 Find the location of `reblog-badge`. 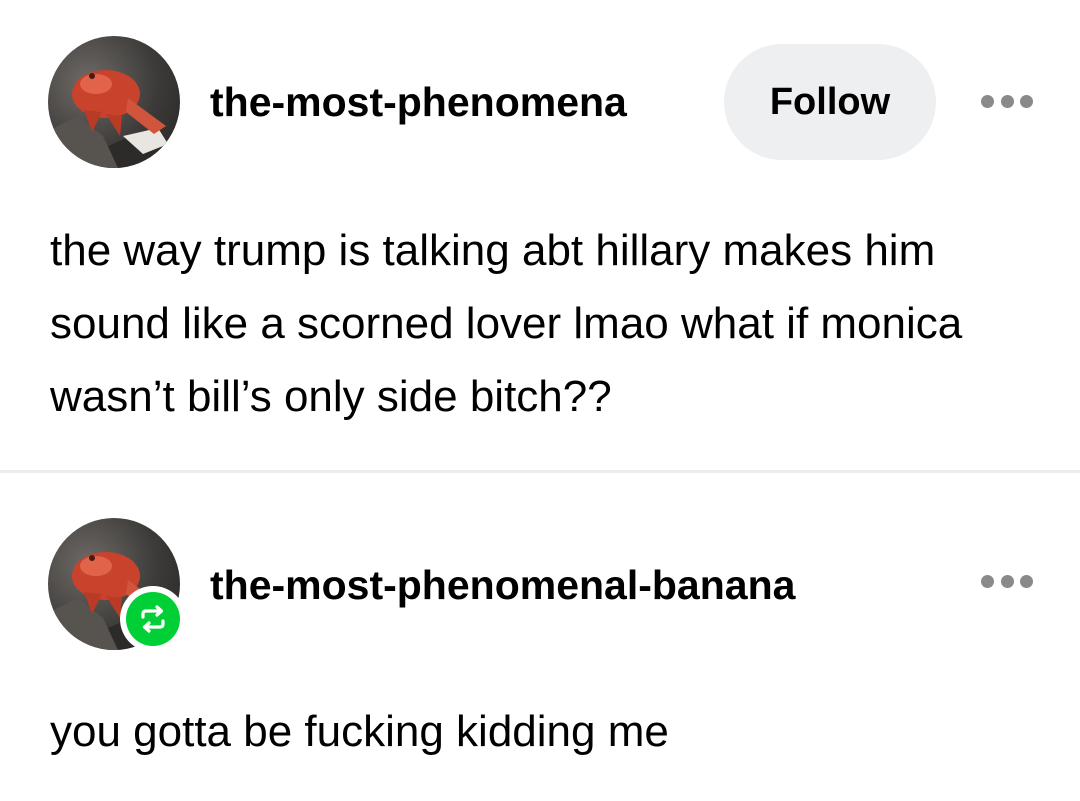

reblog-badge is located at coordinates (153, 619).